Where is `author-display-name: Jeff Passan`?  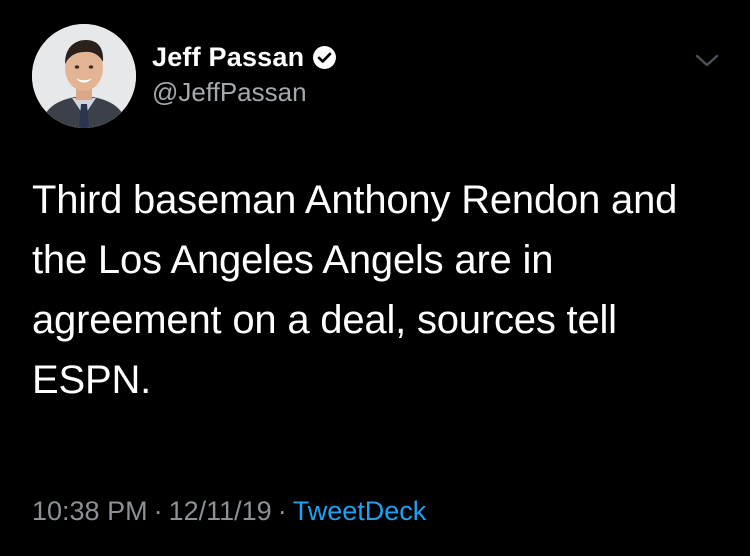 author-display-name: Jeff Passan is located at coordinates (228, 57).